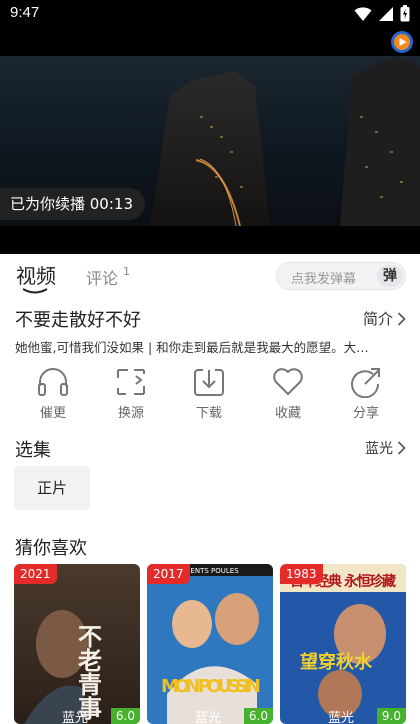 This screenshot has width=420, height=724. Describe the element at coordinates (53, 382) in the screenshot. I see `headphones-icon` at that location.